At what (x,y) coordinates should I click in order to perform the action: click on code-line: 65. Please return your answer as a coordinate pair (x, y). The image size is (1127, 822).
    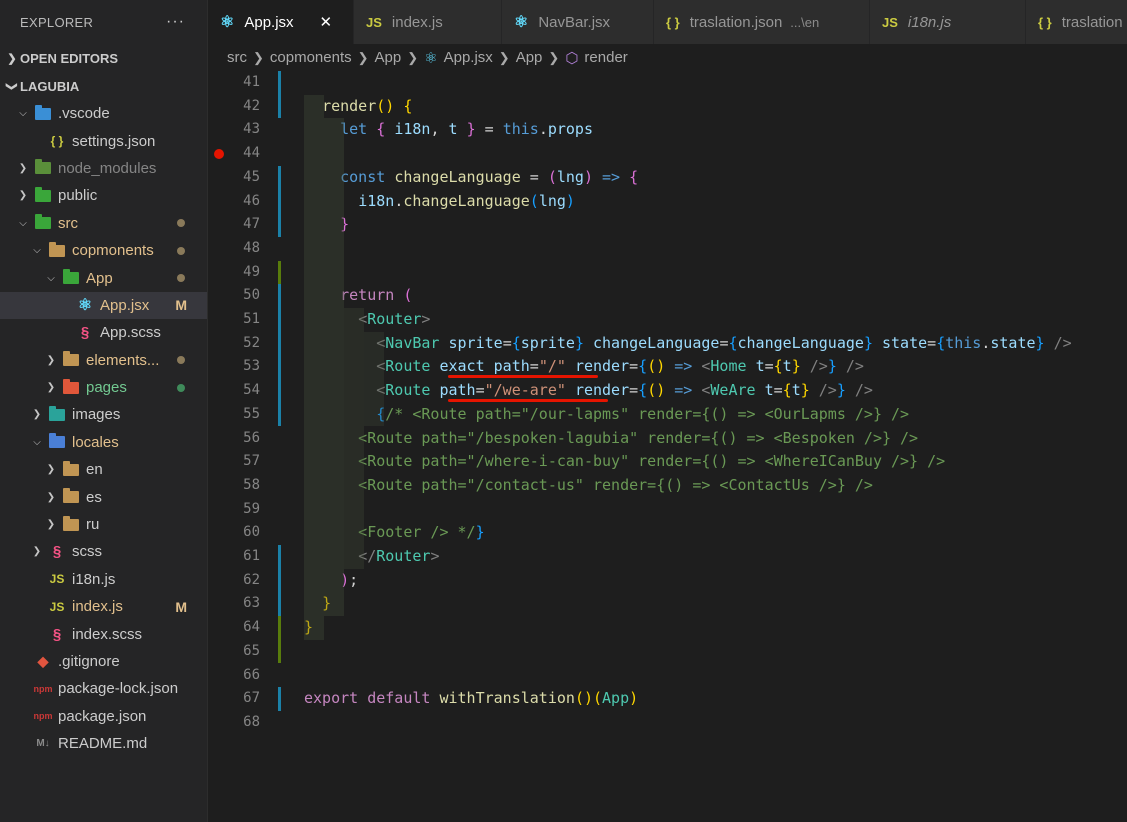
    Looking at the image, I should click on (667, 652).